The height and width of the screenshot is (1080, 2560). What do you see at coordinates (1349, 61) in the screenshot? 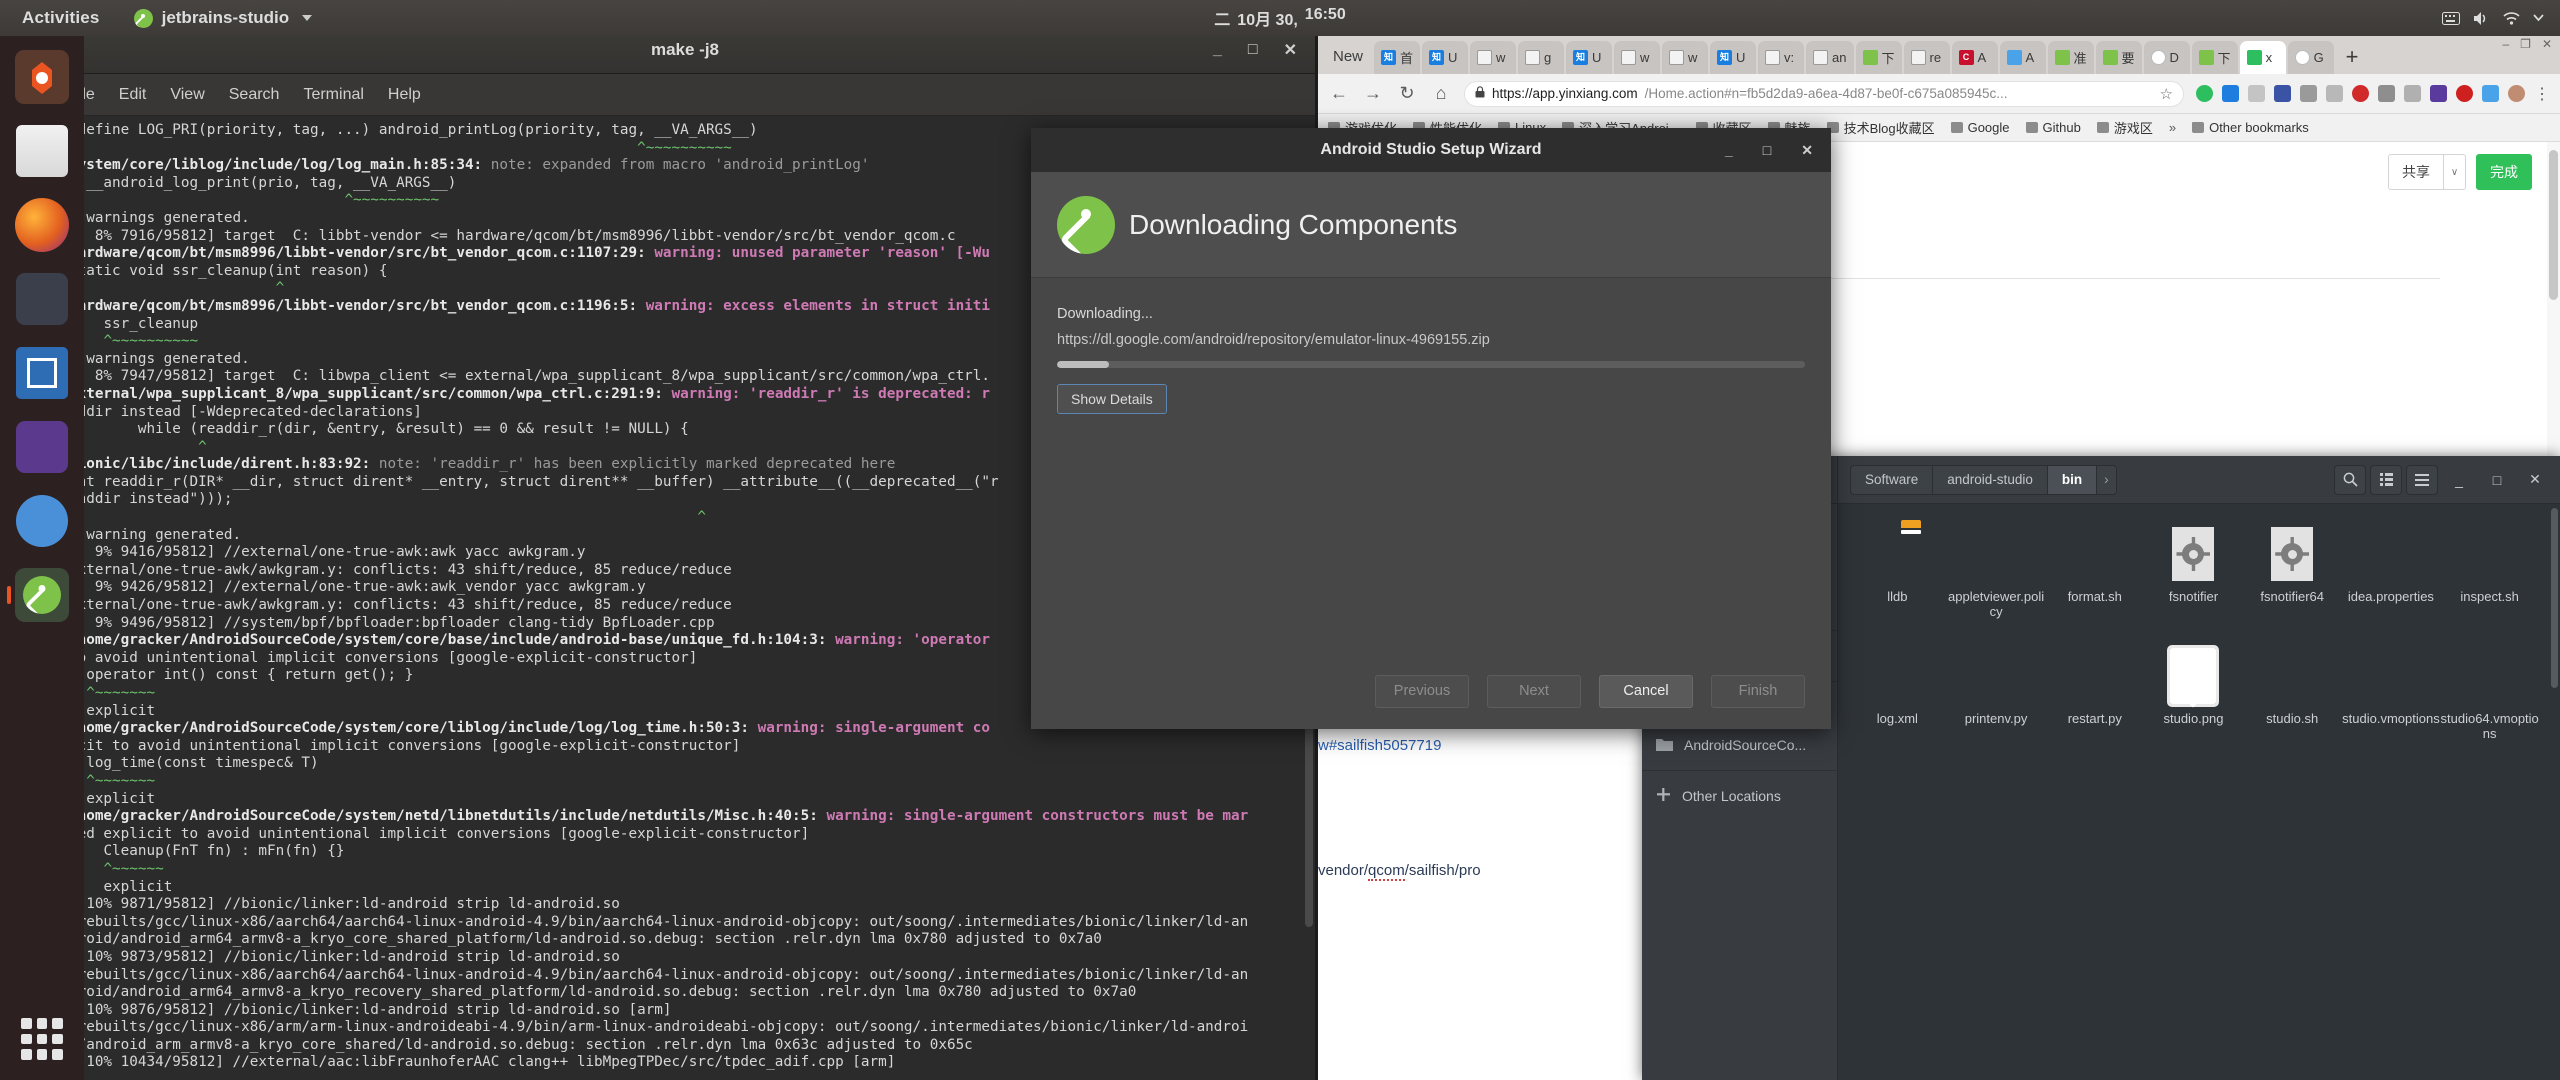
I see `new-tab-label: New` at bounding box center [1349, 61].